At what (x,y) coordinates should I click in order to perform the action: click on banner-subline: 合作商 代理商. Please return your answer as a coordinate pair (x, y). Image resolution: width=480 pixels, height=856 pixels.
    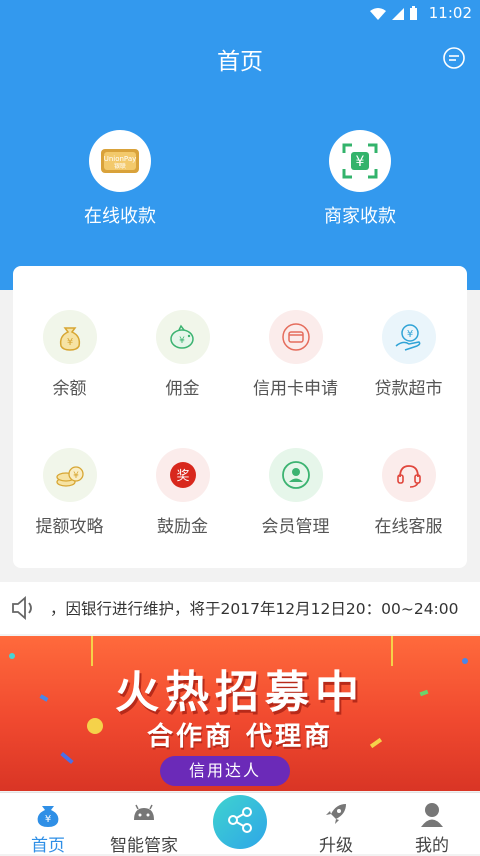
    Looking at the image, I should click on (240, 737).